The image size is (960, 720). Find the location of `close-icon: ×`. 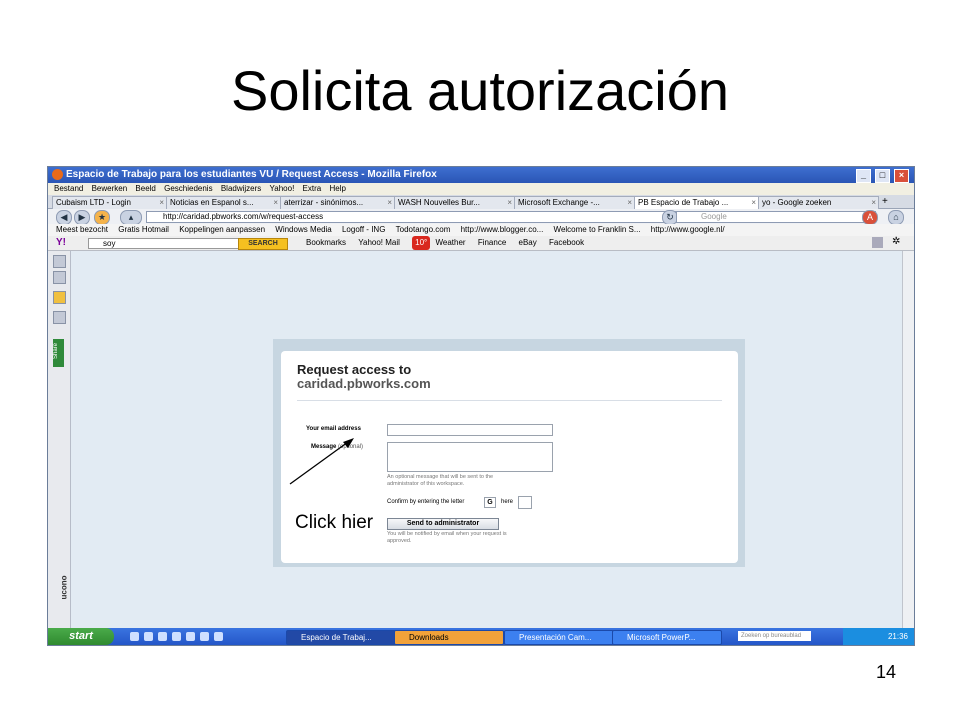

close-icon: × is located at coordinates (901, 176).